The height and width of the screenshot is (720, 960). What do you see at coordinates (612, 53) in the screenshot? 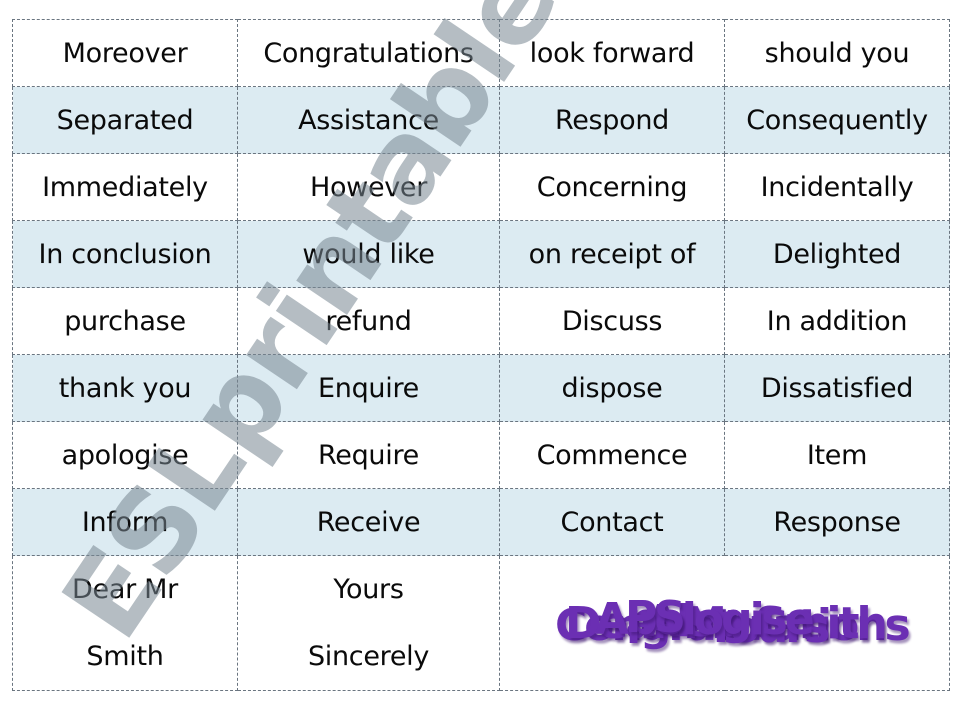
I see `word-card: look forward` at bounding box center [612, 53].